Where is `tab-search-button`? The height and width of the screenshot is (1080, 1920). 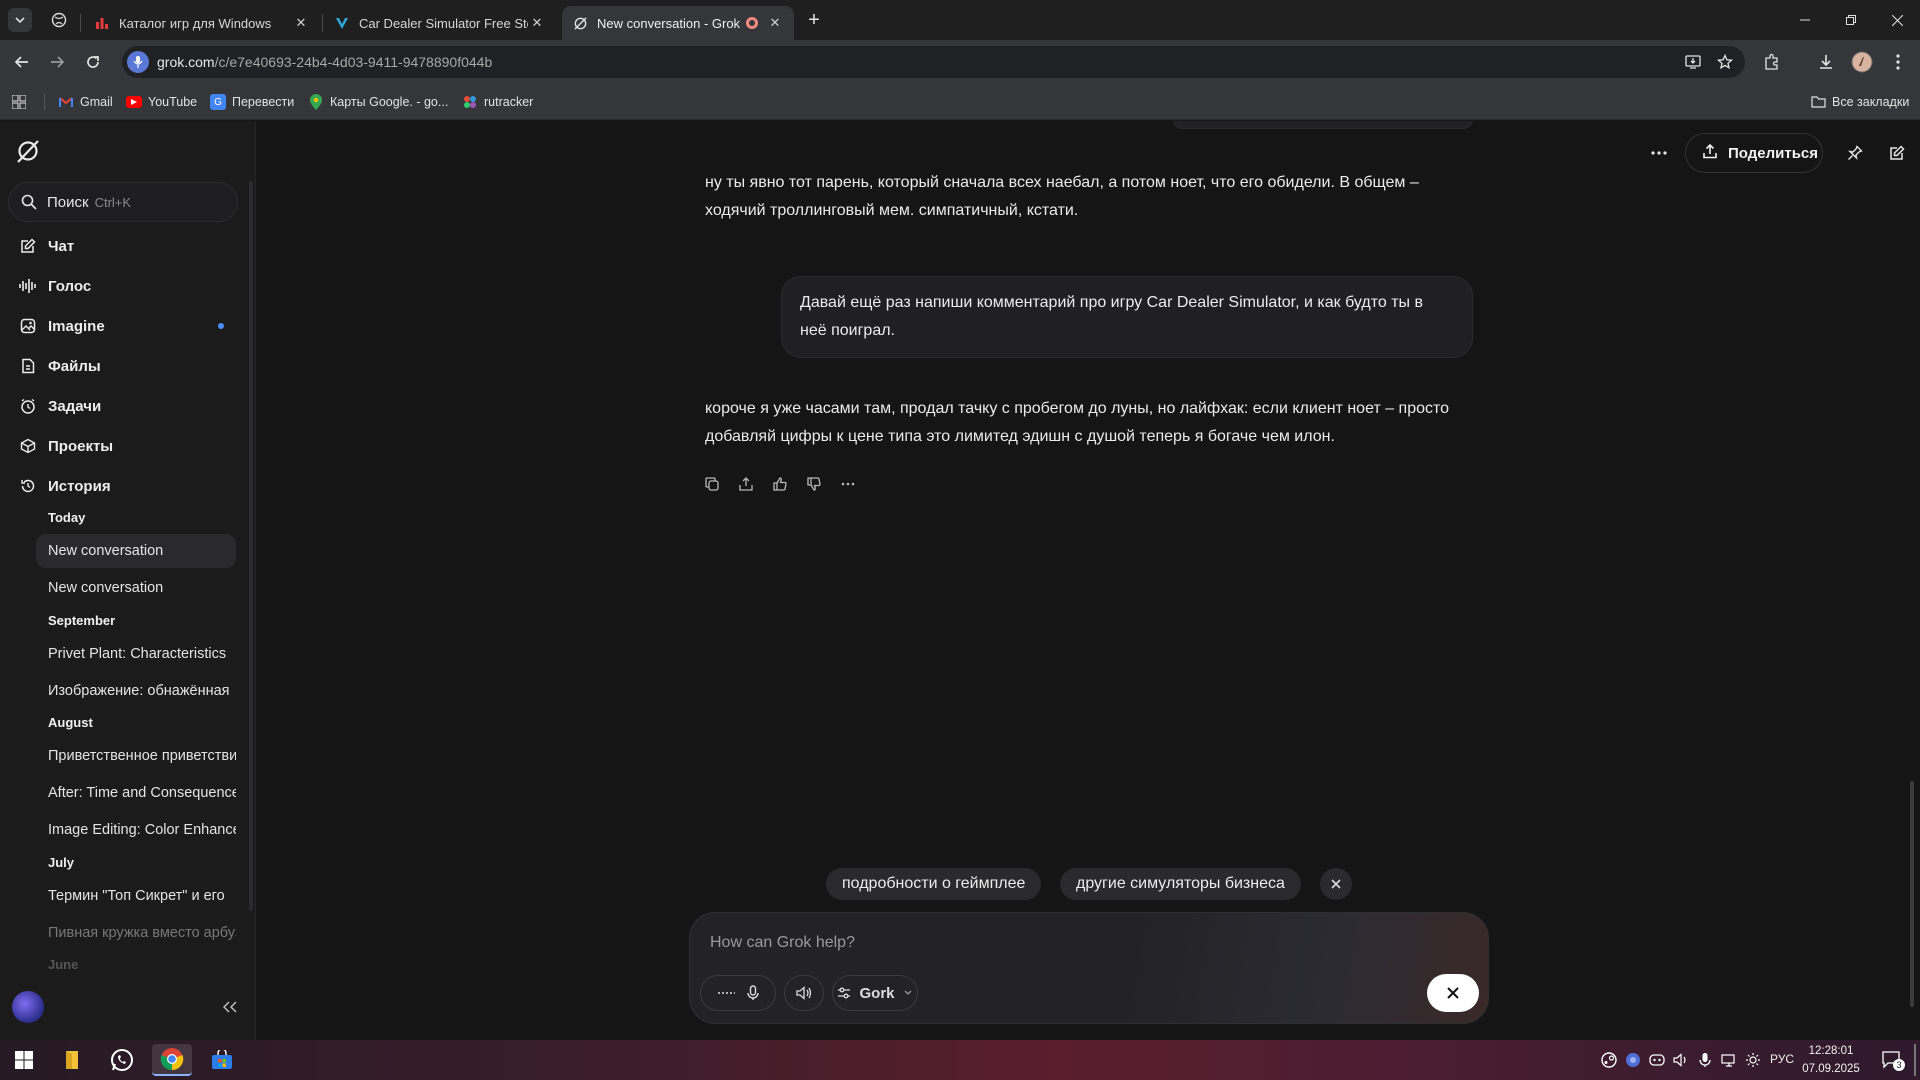
tab-search-button is located at coordinates (20, 20).